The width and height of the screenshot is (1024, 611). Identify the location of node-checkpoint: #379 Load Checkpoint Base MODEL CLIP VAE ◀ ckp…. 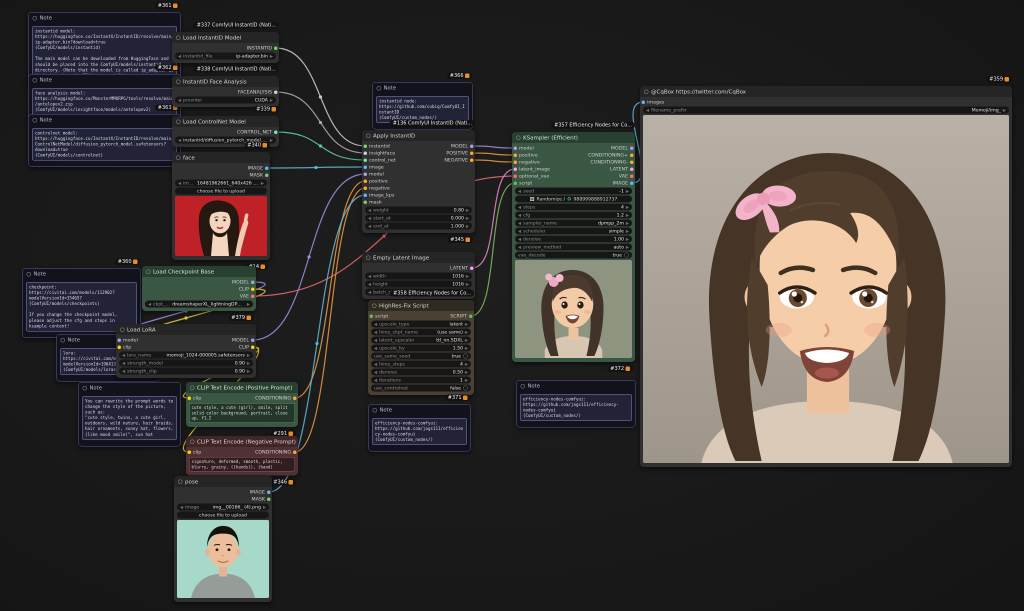
(199, 293).